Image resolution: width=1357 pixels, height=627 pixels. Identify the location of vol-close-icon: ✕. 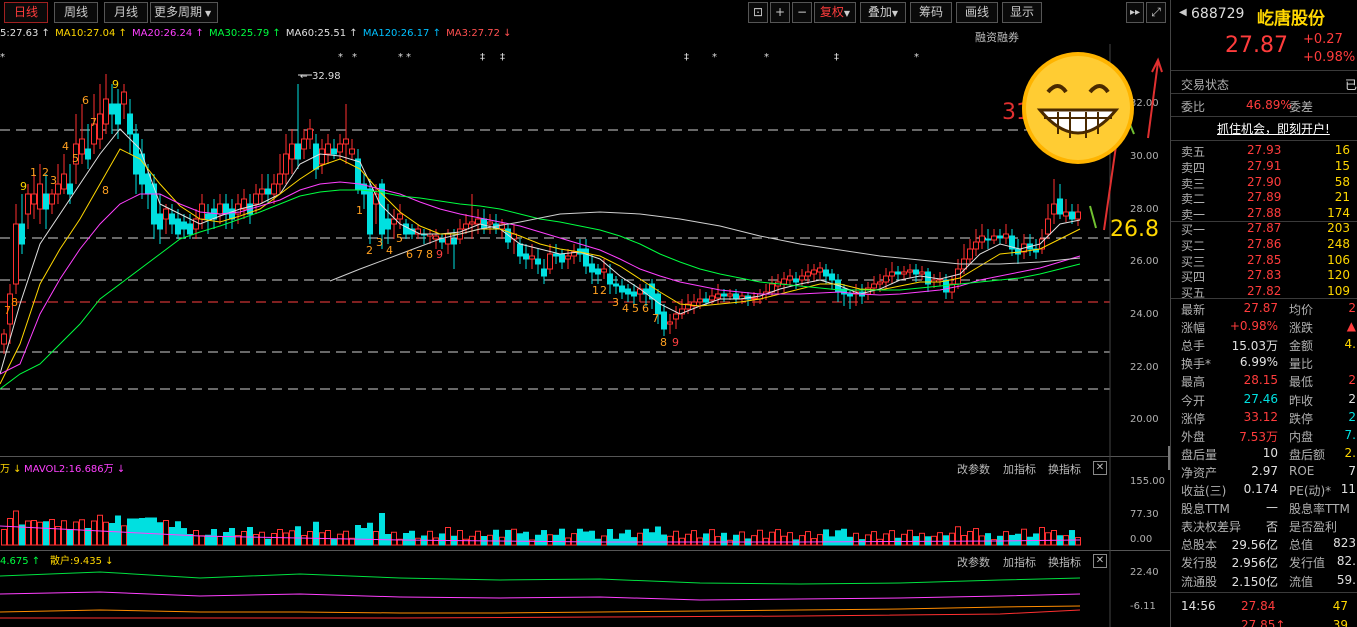
(1100, 468).